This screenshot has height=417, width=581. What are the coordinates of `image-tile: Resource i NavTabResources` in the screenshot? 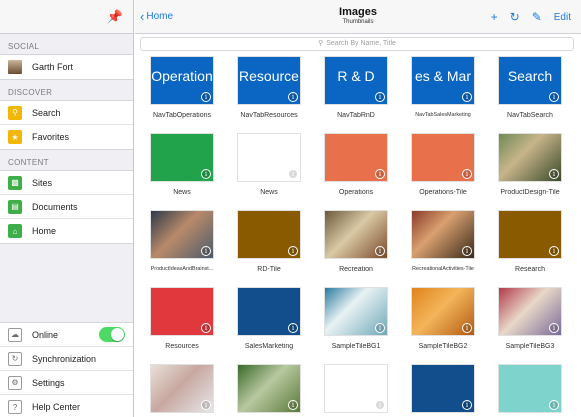 It's located at (269, 87).